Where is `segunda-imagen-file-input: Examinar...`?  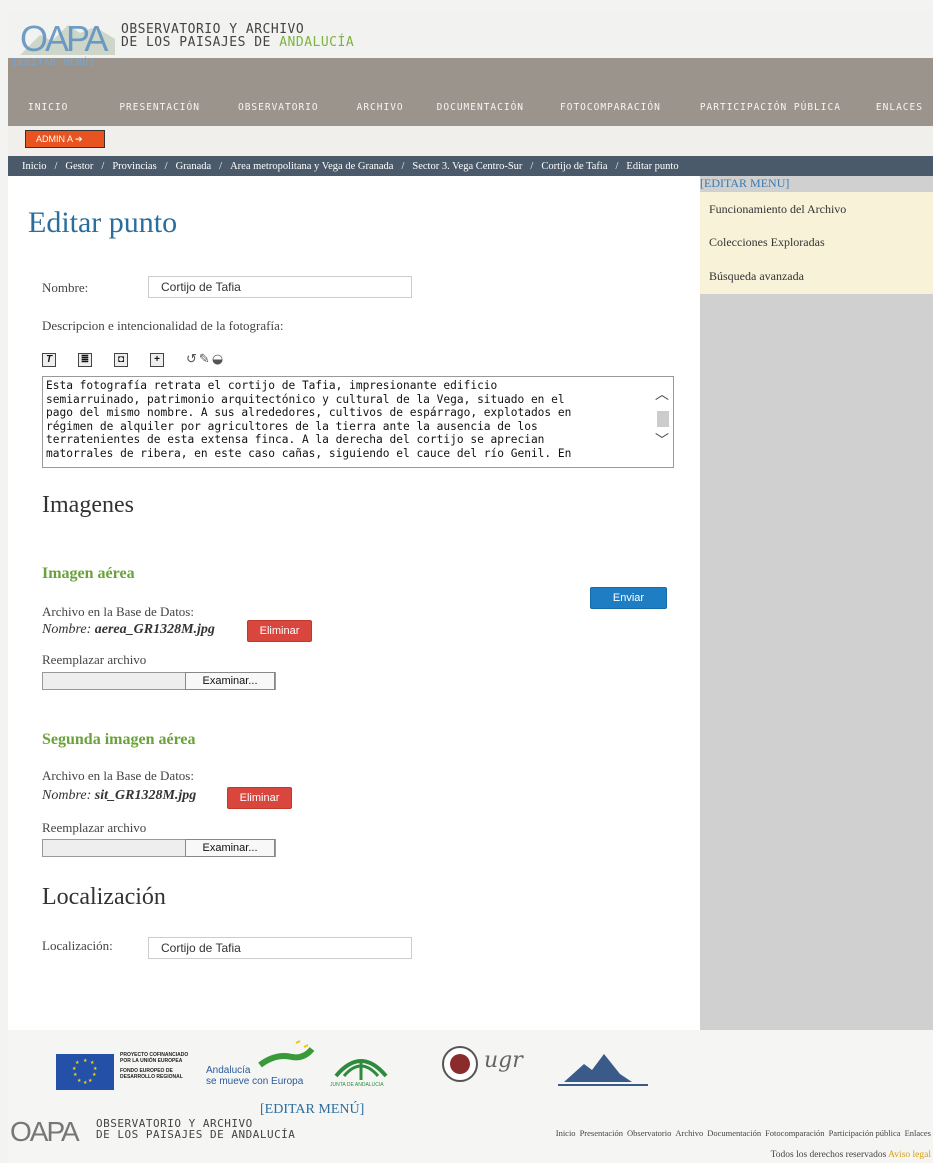
segunda-imagen-file-input: Examinar... is located at coordinates (159, 848).